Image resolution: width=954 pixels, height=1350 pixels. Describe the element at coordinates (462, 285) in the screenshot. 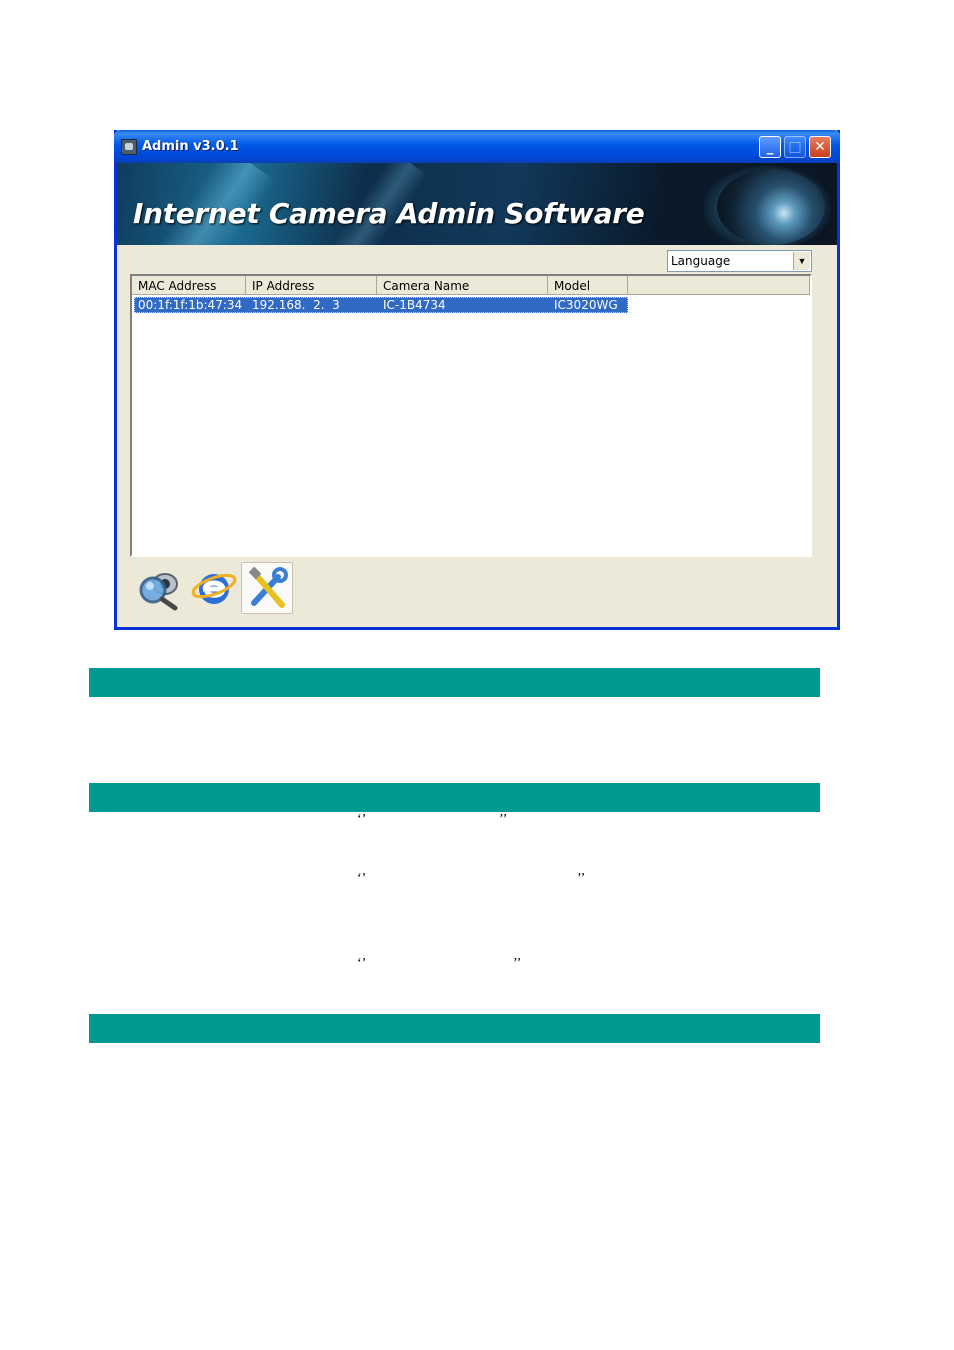

I see `column-header-camera-name: Camera Name` at that location.